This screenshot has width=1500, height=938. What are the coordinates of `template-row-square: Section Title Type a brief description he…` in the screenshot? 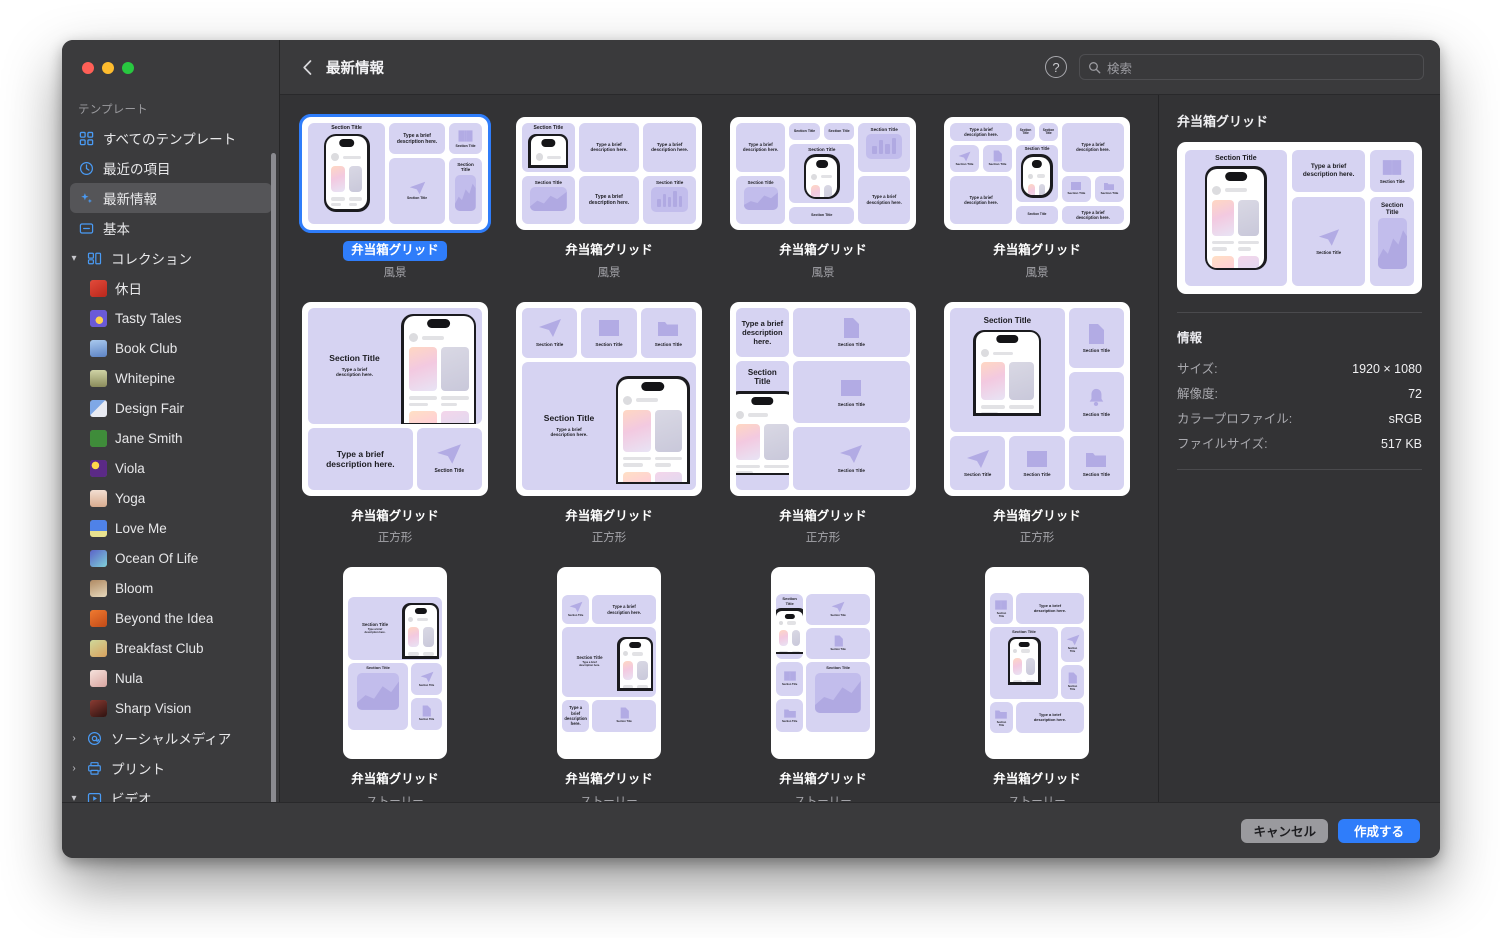 It's located at (719, 423).